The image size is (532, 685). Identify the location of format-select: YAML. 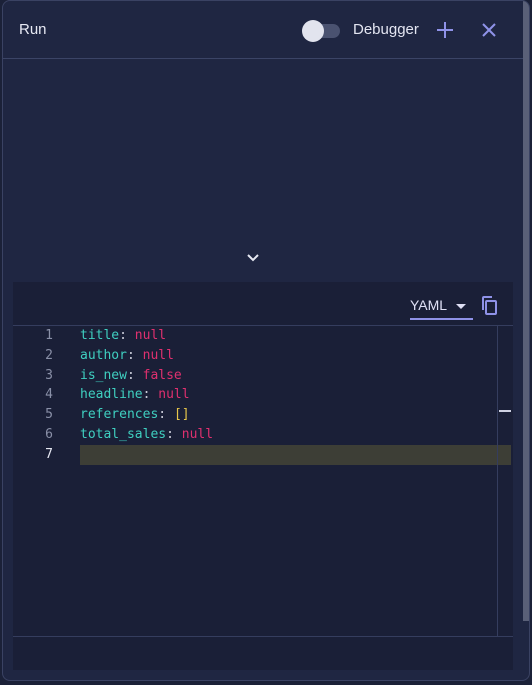
(441, 305).